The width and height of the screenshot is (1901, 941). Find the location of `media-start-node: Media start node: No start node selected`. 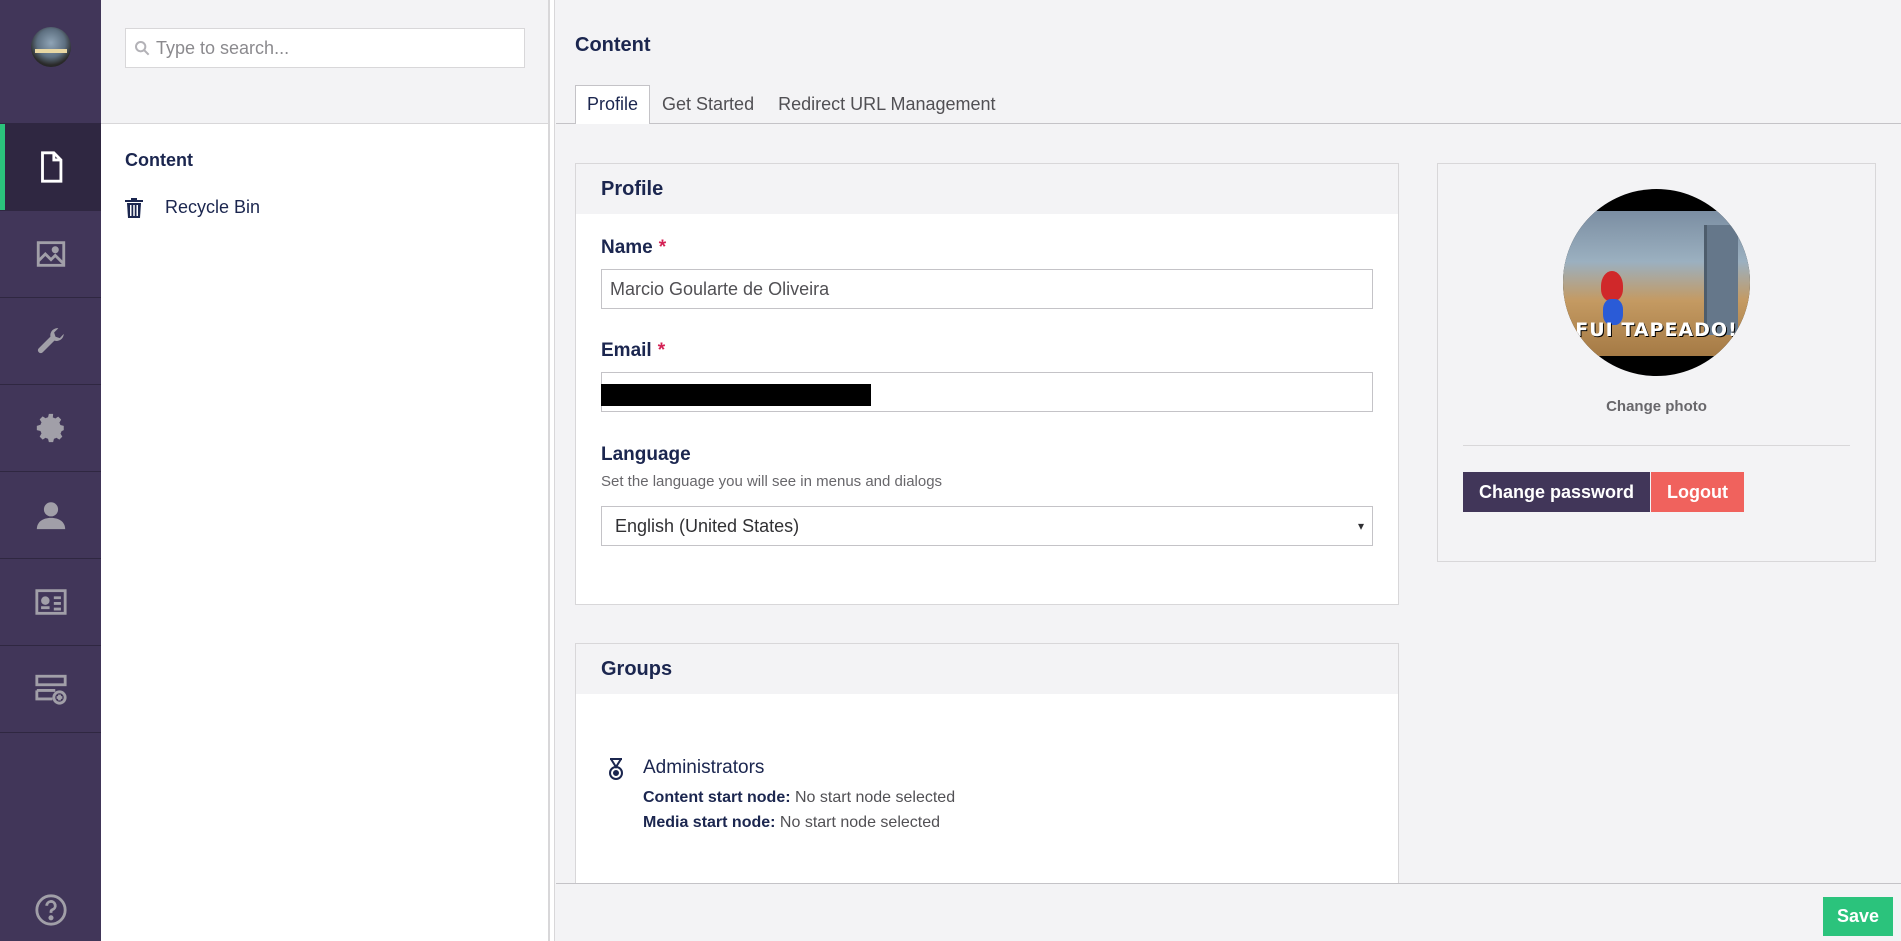

media-start-node: Media start node: No start node selected is located at coordinates (792, 822).